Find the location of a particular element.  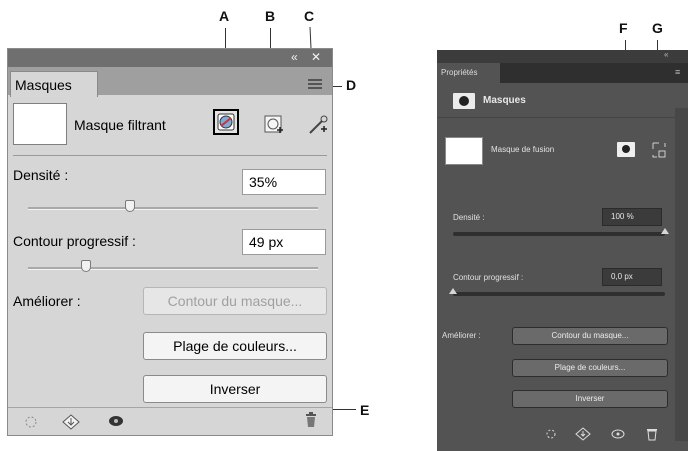

feather-input: 49 px is located at coordinates (284, 242).